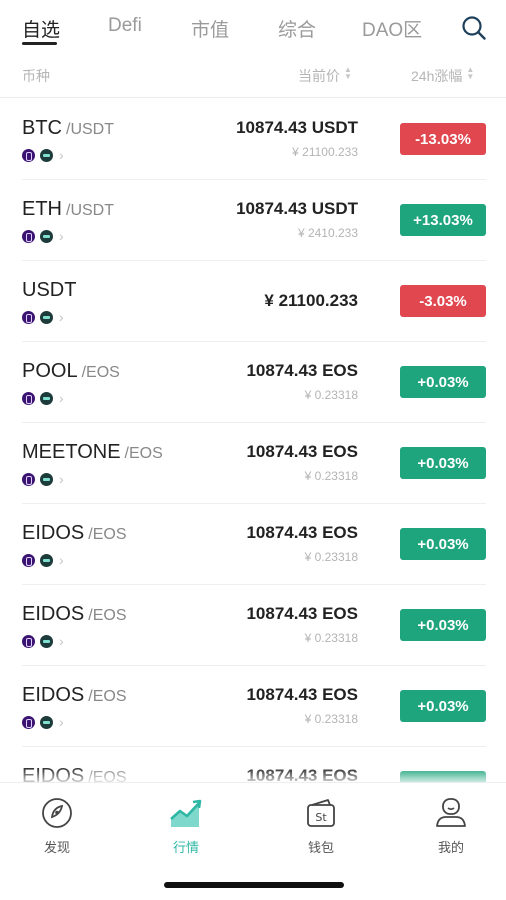  What do you see at coordinates (57, 813) in the screenshot?
I see `discover-icon` at bounding box center [57, 813].